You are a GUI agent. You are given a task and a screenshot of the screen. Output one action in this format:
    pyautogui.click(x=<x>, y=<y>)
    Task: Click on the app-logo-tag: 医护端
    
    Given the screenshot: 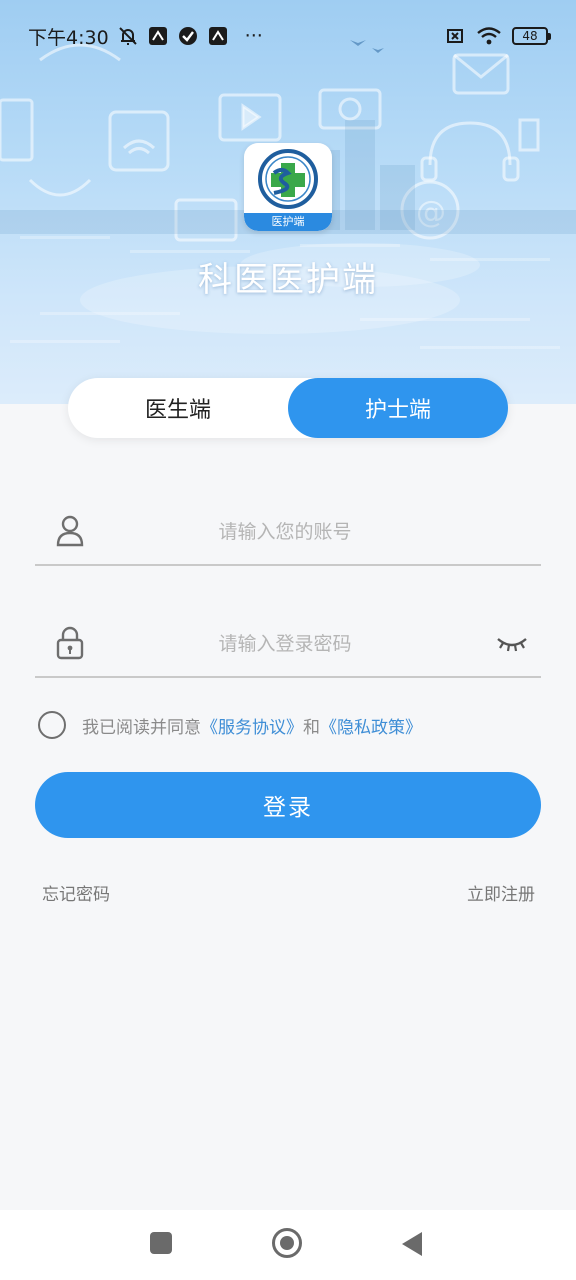 What is the action you would take?
    pyautogui.click(x=288, y=222)
    